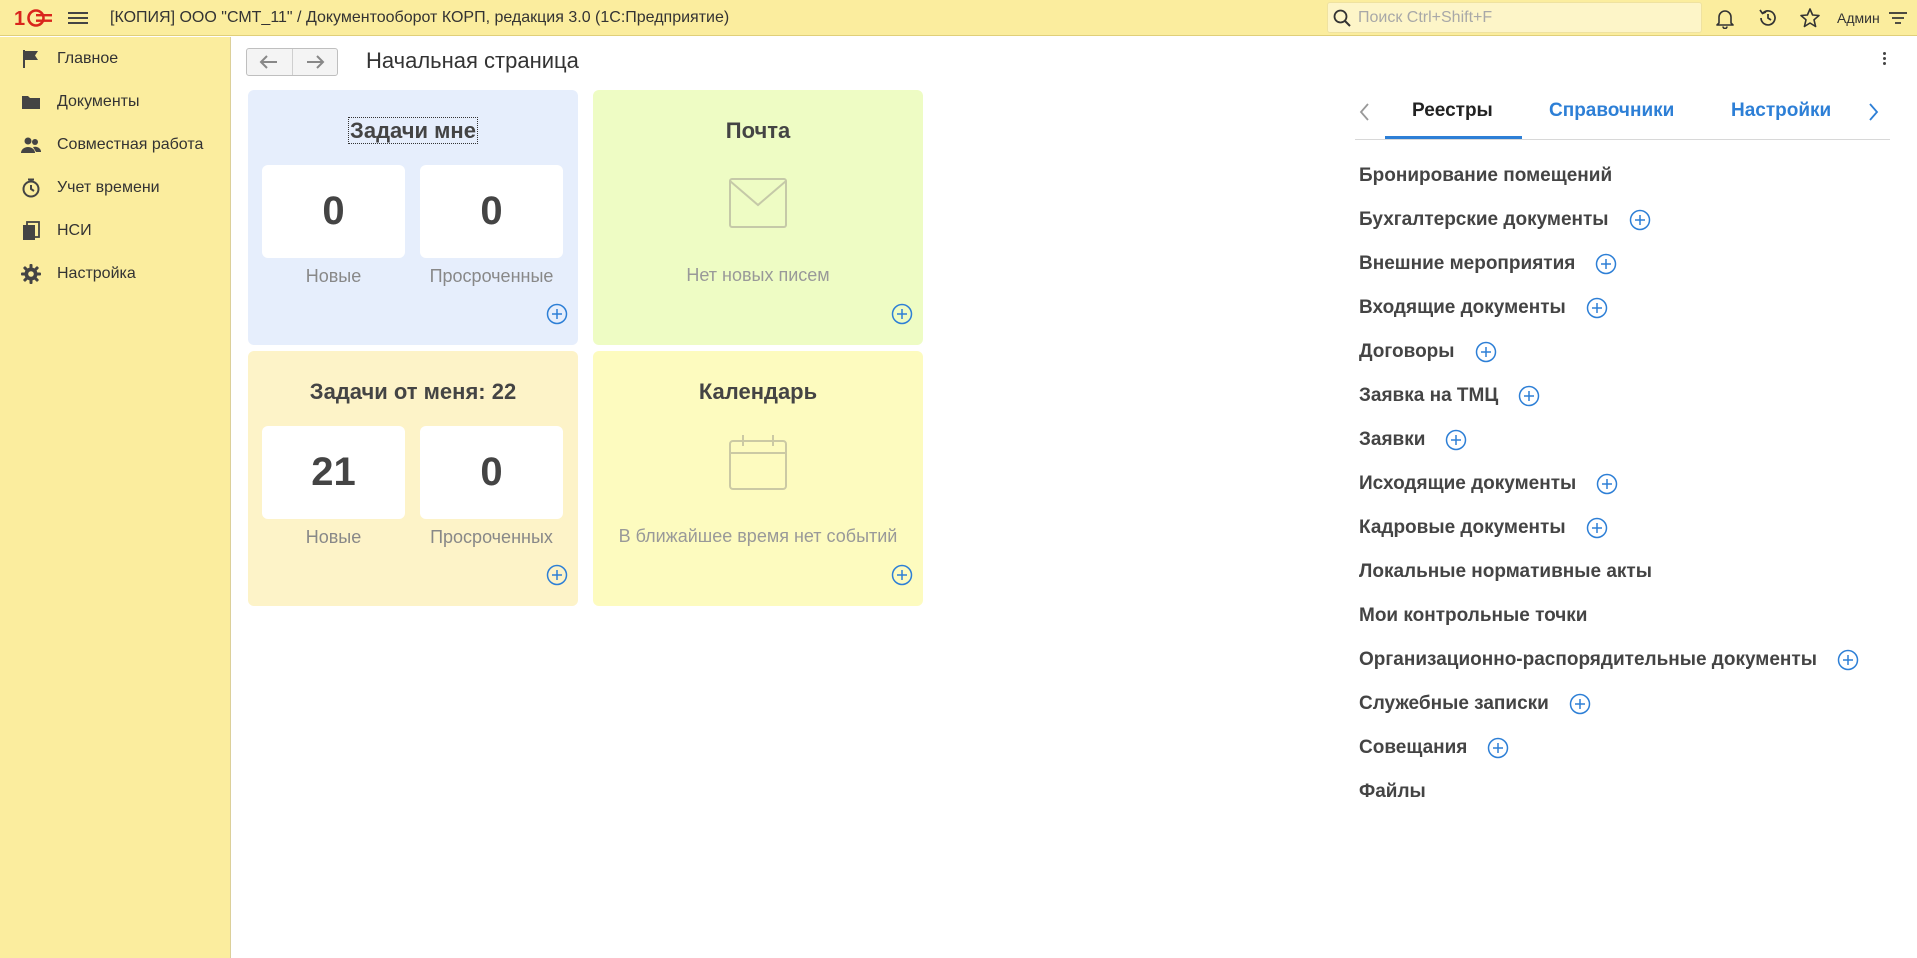 The height and width of the screenshot is (958, 1917). What do you see at coordinates (96, 273) in the screenshot?
I see `sidebar-item-label: Настройка` at bounding box center [96, 273].